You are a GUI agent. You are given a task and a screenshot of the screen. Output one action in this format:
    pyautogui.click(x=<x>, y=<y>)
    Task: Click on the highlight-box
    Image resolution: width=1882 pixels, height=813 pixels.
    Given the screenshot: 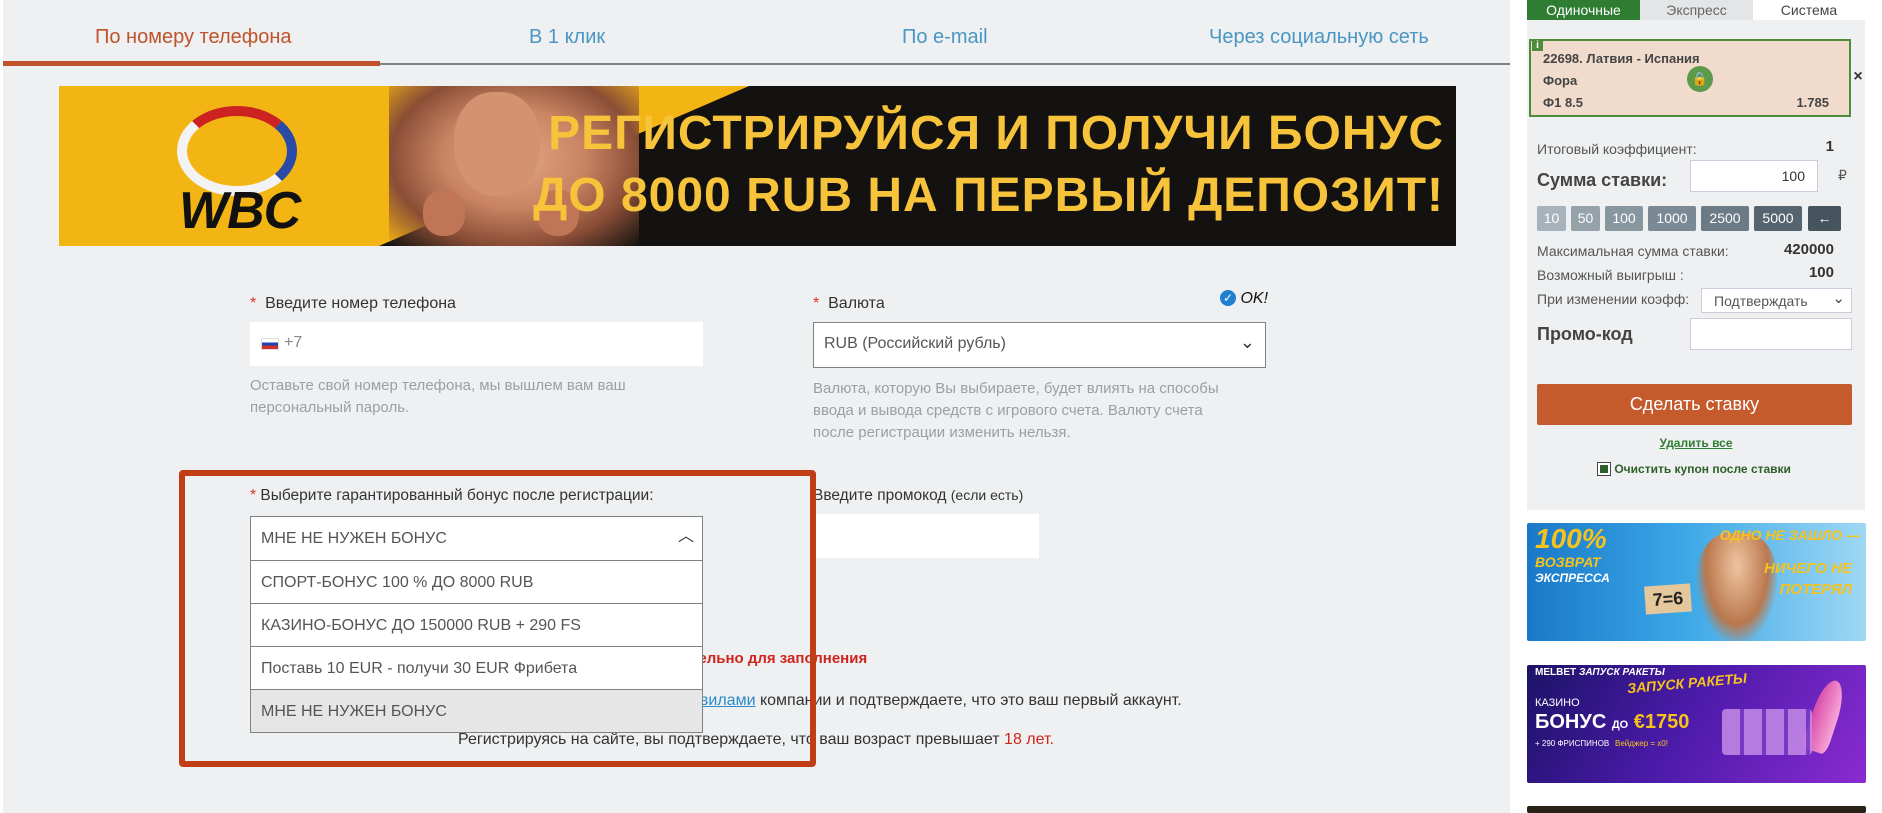 What is the action you would take?
    pyautogui.click(x=497, y=618)
    